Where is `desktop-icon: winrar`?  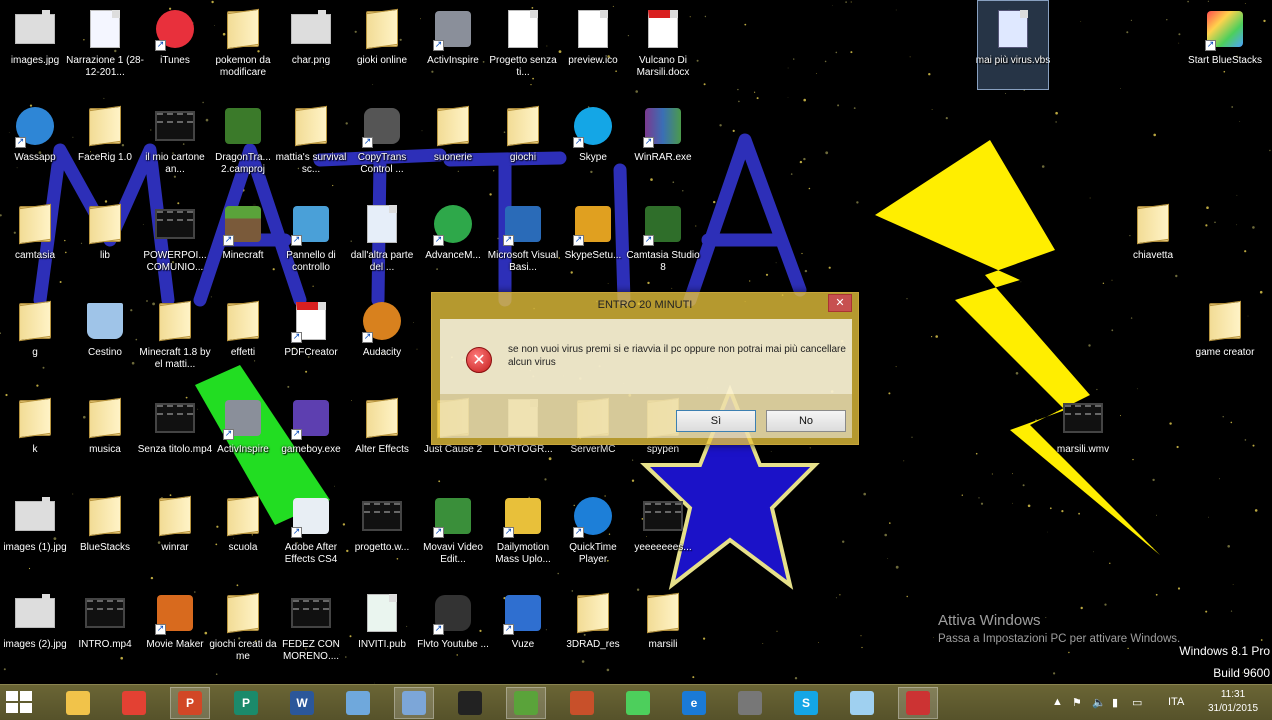
desktop-icon: winrar is located at coordinates (175, 532).